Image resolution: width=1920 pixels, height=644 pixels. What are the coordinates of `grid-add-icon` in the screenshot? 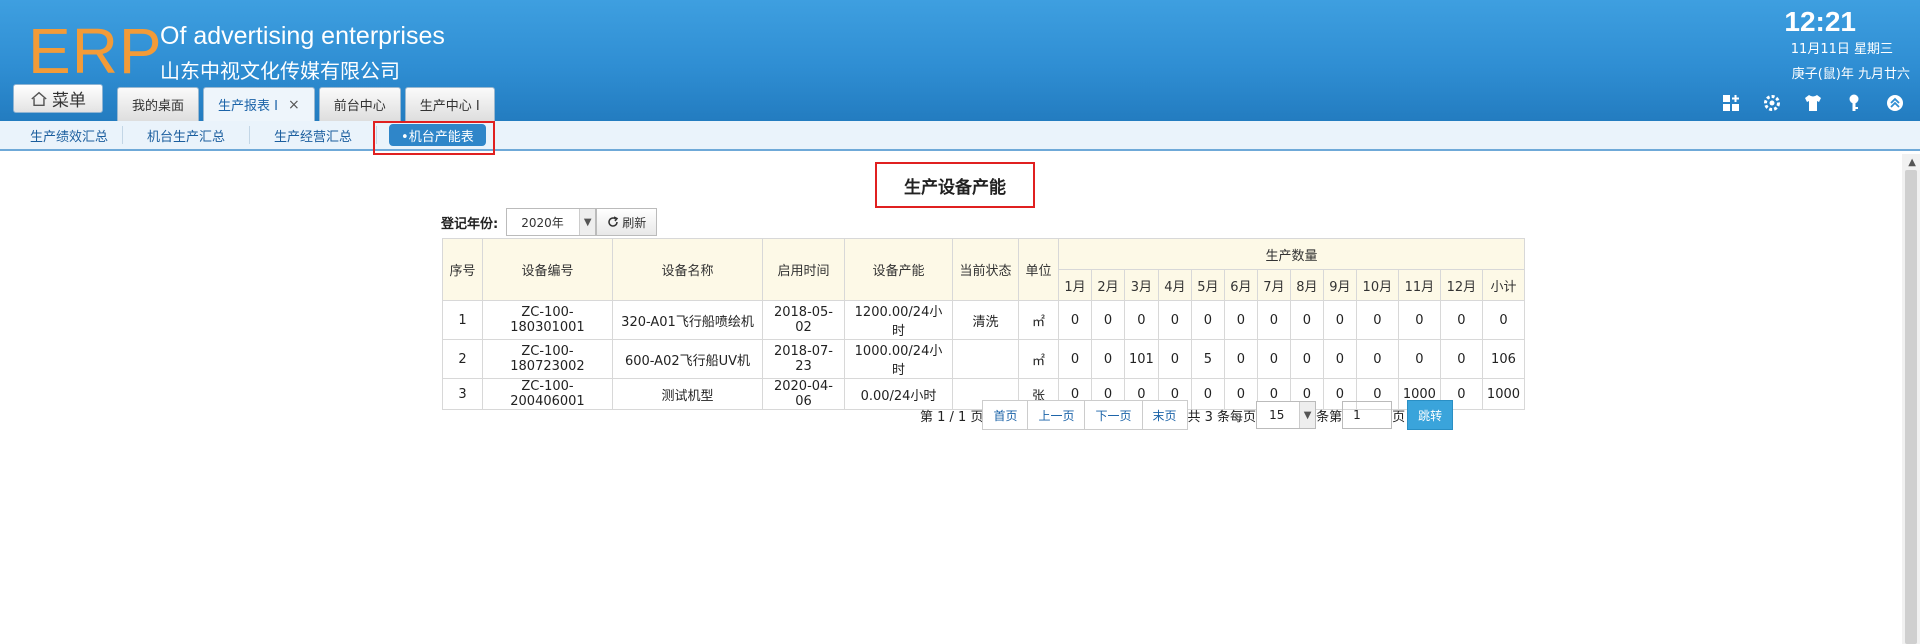 It's located at (1731, 103).